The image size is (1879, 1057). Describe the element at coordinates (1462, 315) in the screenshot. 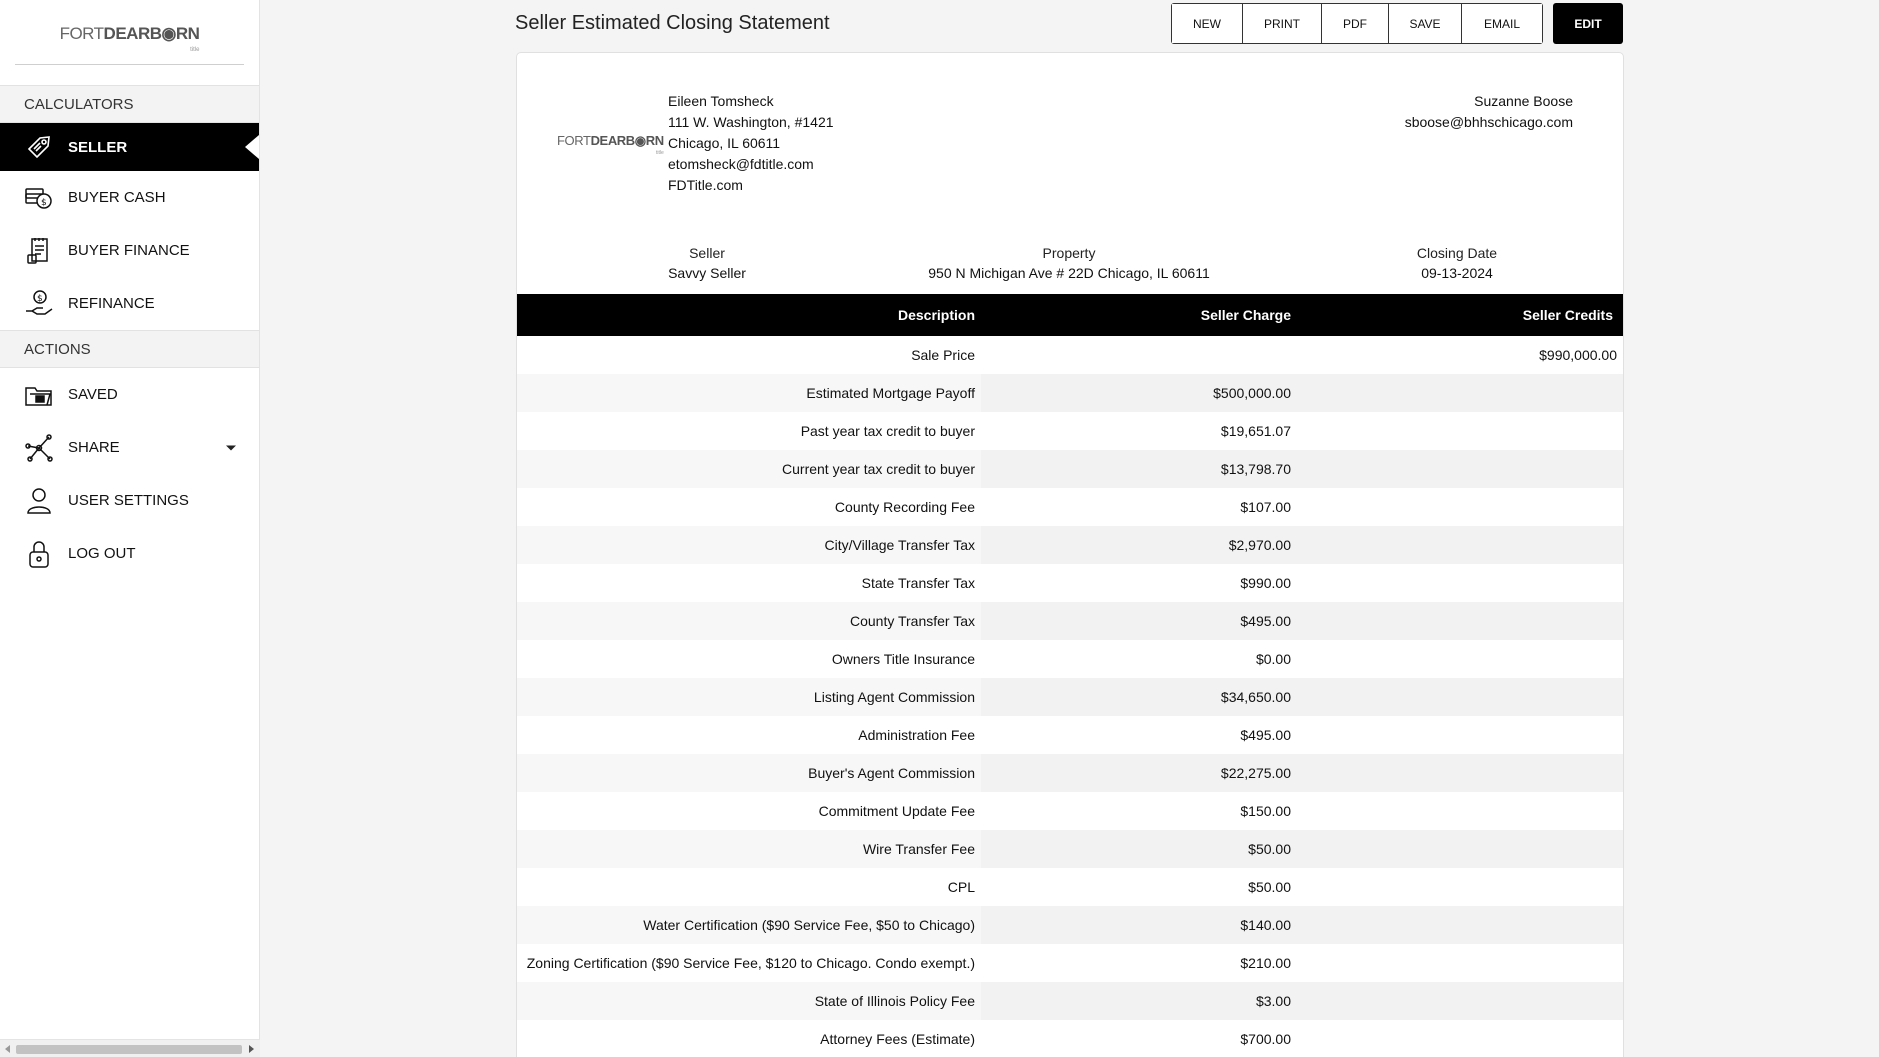

I see `column-header-seller-credits: Seller Credits` at that location.